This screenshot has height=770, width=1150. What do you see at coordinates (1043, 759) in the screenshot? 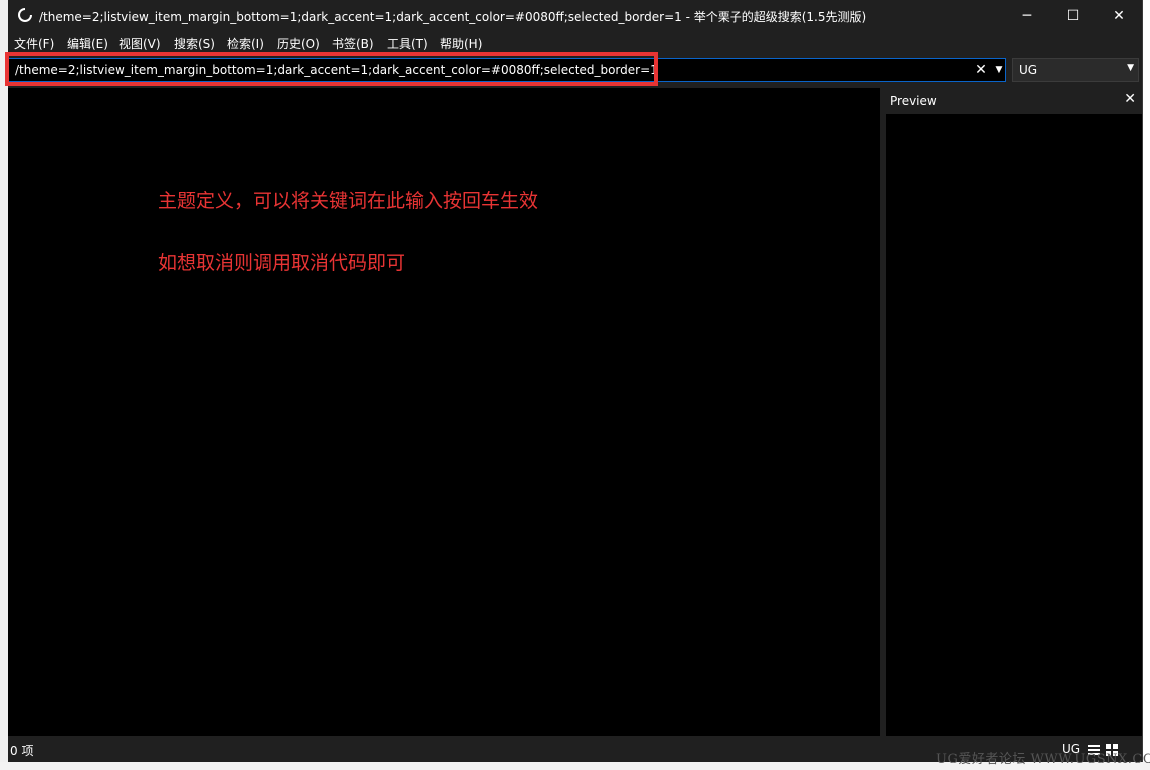
I see `watermark: UG爱好者论坛 WWW.UGSNX.COM` at bounding box center [1043, 759].